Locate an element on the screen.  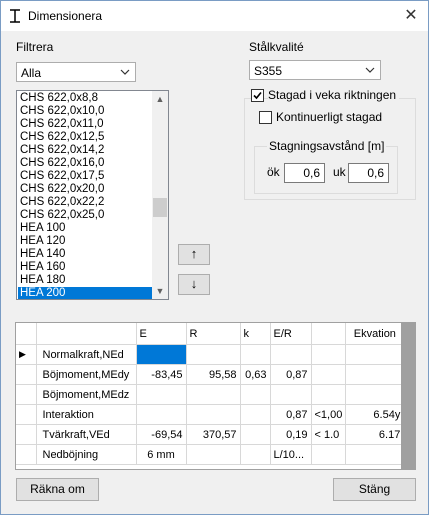
grid-cell: <1,00 is located at coordinates (329, 414).